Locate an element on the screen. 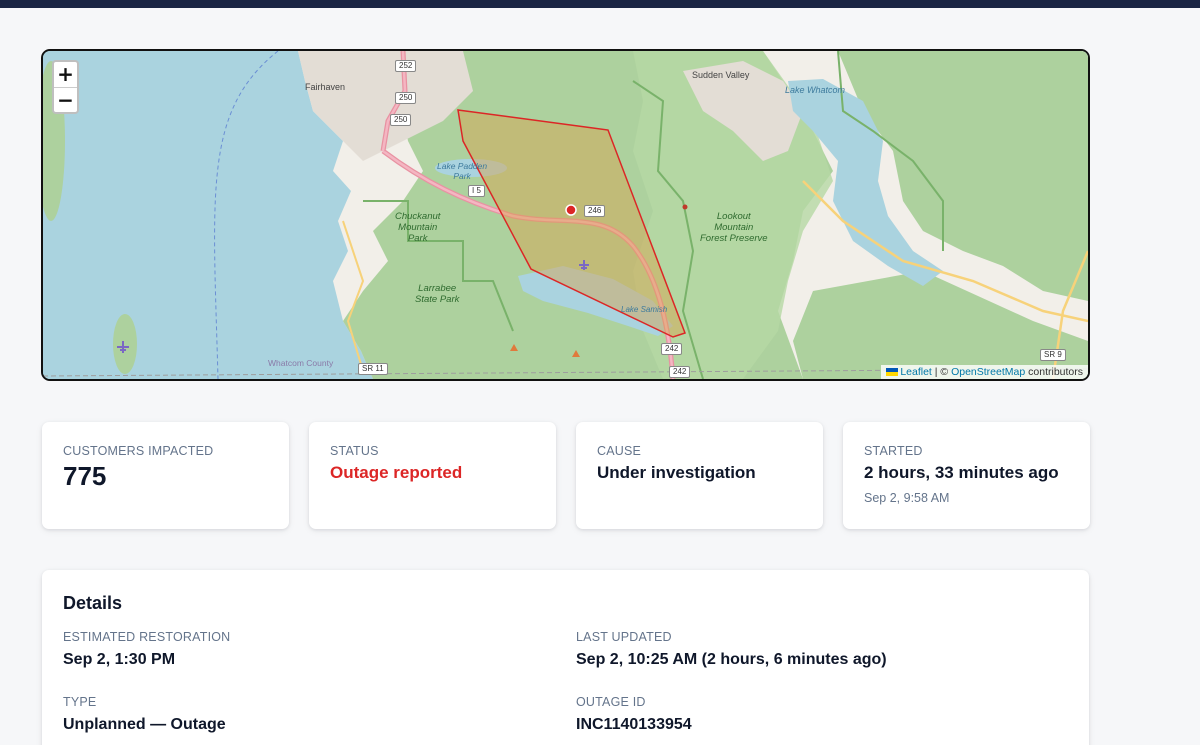 This screenshot has height=745, width=1200. card-label: STATUS is located at coordinates (354, 451).